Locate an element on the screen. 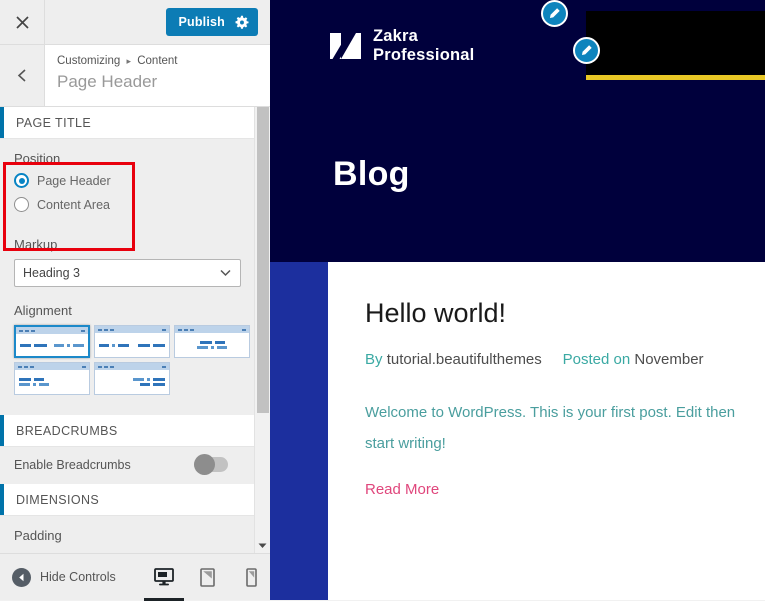  radio-content-area is located at coordinates (21, 204).